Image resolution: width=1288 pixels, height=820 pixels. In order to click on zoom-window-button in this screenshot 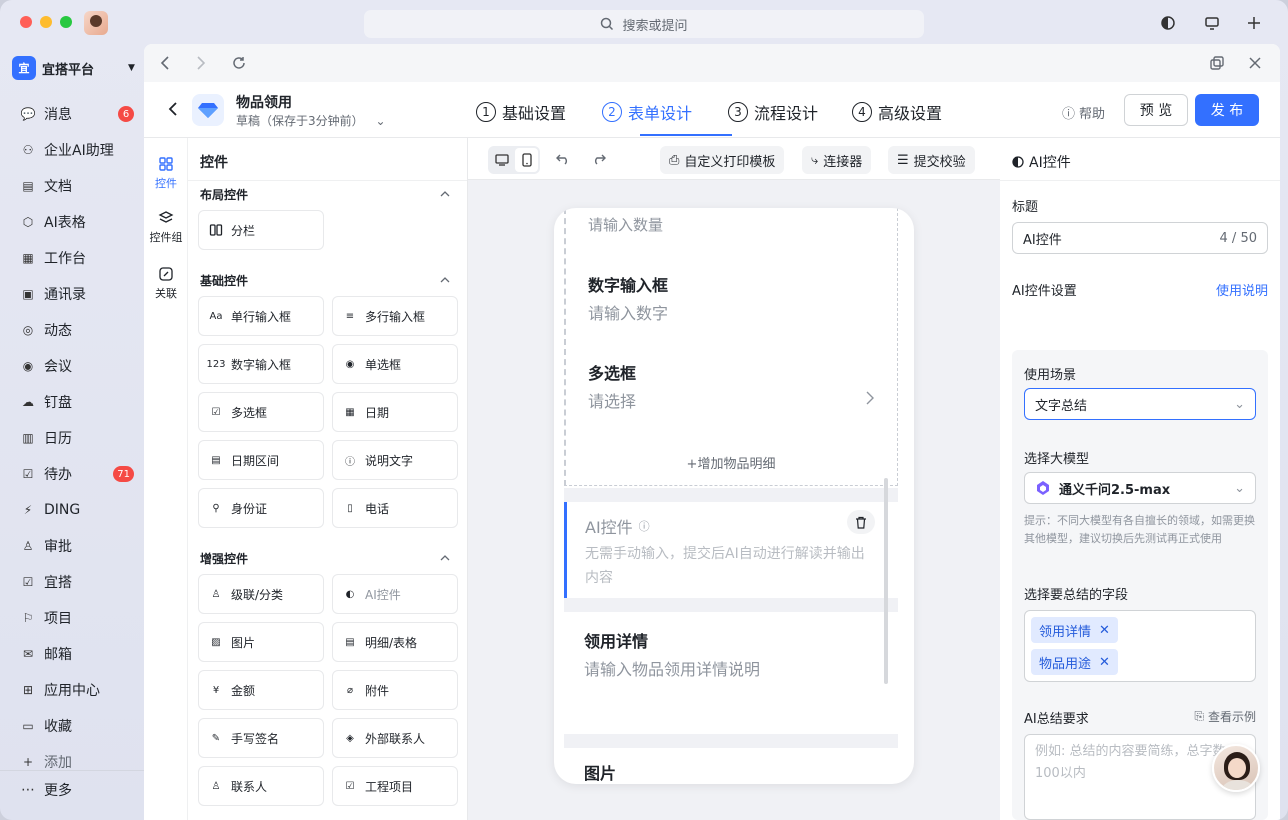, I will do `click(66, 22)`.